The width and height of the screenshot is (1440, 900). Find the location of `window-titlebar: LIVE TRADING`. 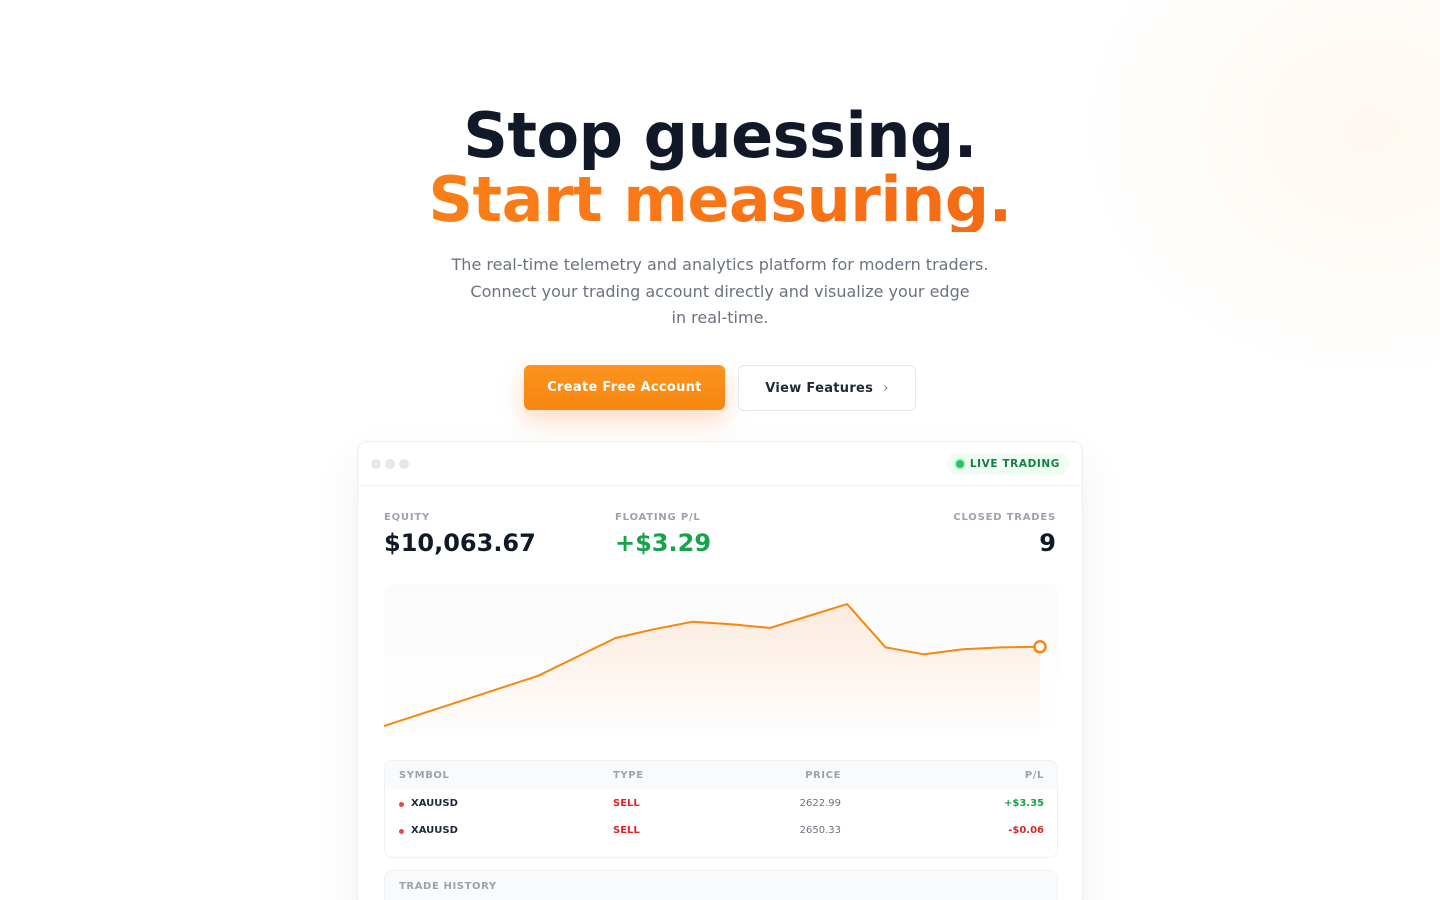

window-titlebar: LIVE TRADING is located at coordinates (720, 464).